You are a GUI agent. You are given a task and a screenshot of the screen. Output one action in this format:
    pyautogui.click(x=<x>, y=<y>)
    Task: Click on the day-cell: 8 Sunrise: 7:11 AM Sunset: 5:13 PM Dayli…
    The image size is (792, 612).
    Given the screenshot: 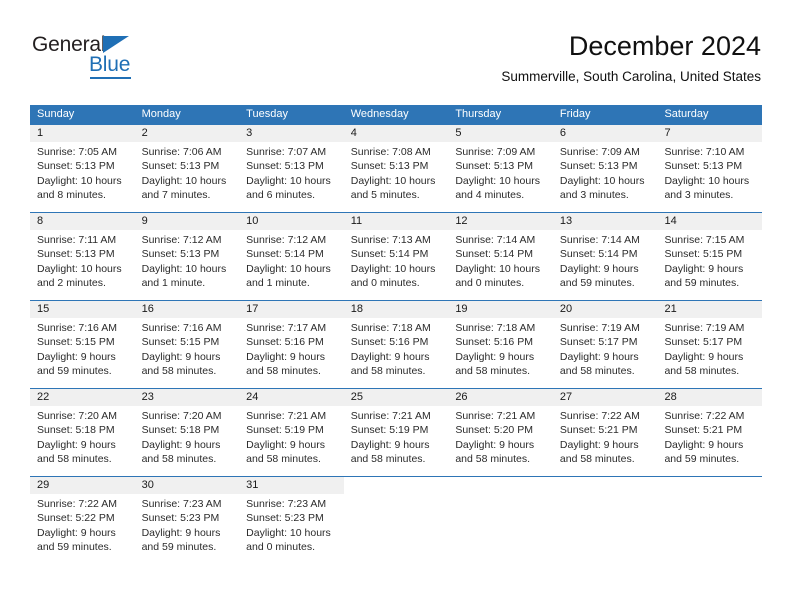 What is the action you would take?
    pyautogui.click(x=82, y=256)
    